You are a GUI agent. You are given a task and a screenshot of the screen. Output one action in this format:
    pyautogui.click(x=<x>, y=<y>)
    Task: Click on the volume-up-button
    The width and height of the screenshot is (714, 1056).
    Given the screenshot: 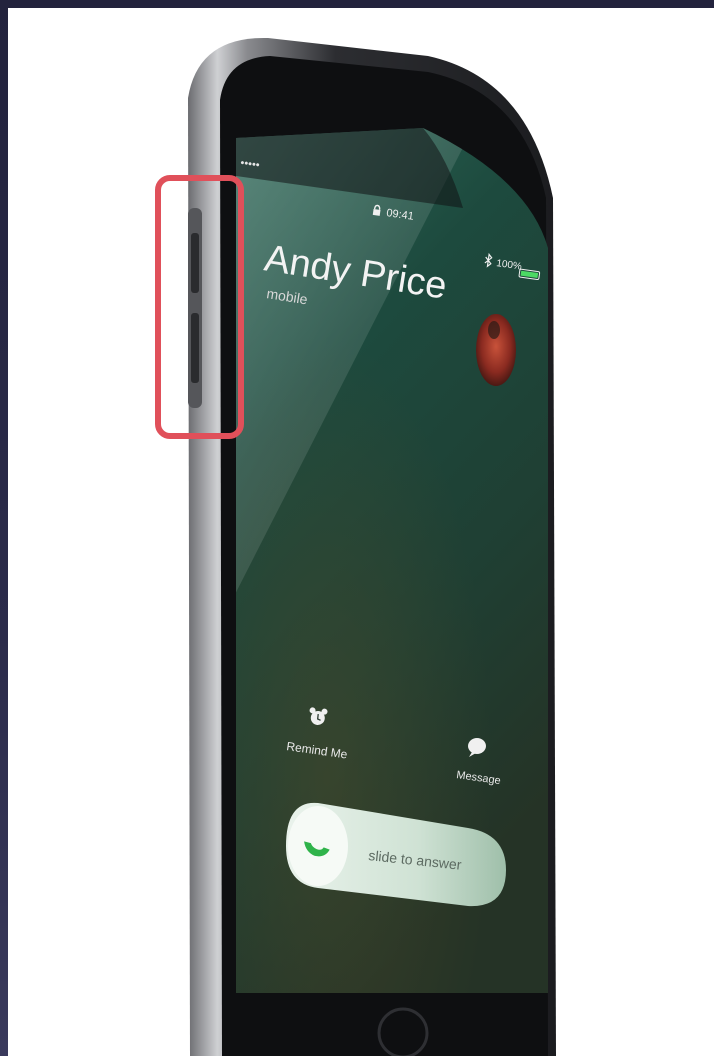 What is the action you would take?
    pyautogui.click(x=195, y=263)
    